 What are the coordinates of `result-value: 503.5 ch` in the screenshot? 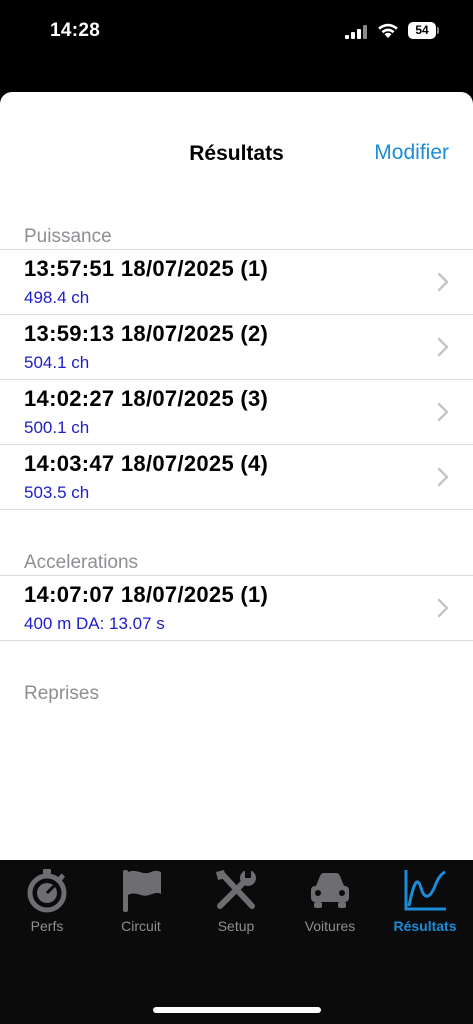 It's located at (57, 492).